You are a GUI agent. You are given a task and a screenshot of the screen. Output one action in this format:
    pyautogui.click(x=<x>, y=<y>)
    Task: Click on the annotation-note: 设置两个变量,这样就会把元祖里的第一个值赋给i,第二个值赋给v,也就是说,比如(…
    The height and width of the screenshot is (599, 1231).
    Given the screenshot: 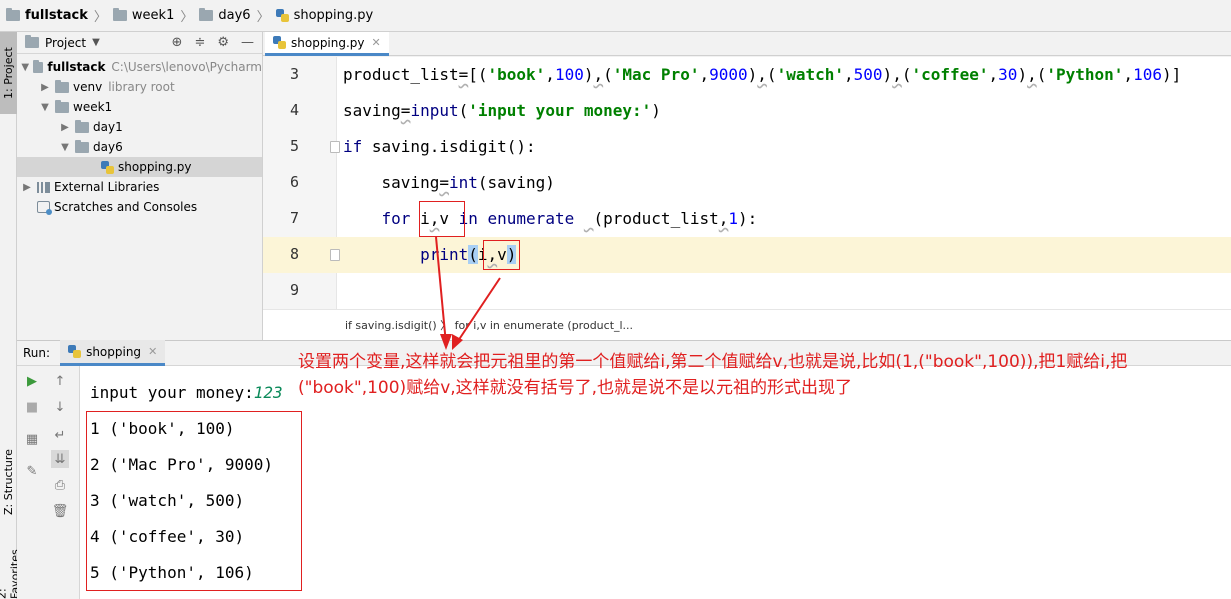 What is the action you would take?
    pyautogui.click(x=713, y=375)
    